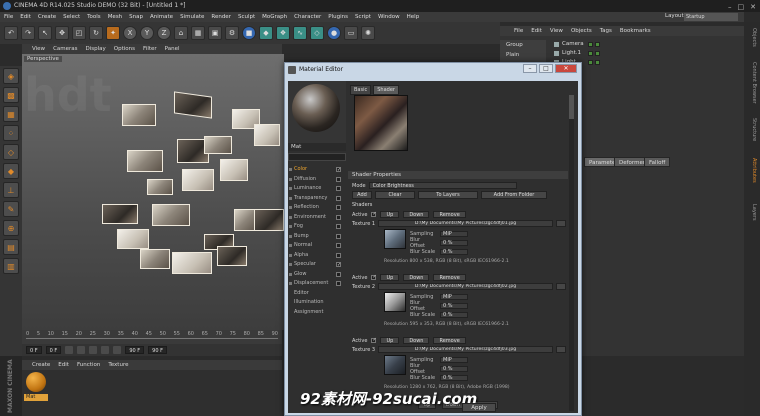 This screenshot has height=416, width=760. I want to click on shaders-group-label: Shaders, so click(362, 205).